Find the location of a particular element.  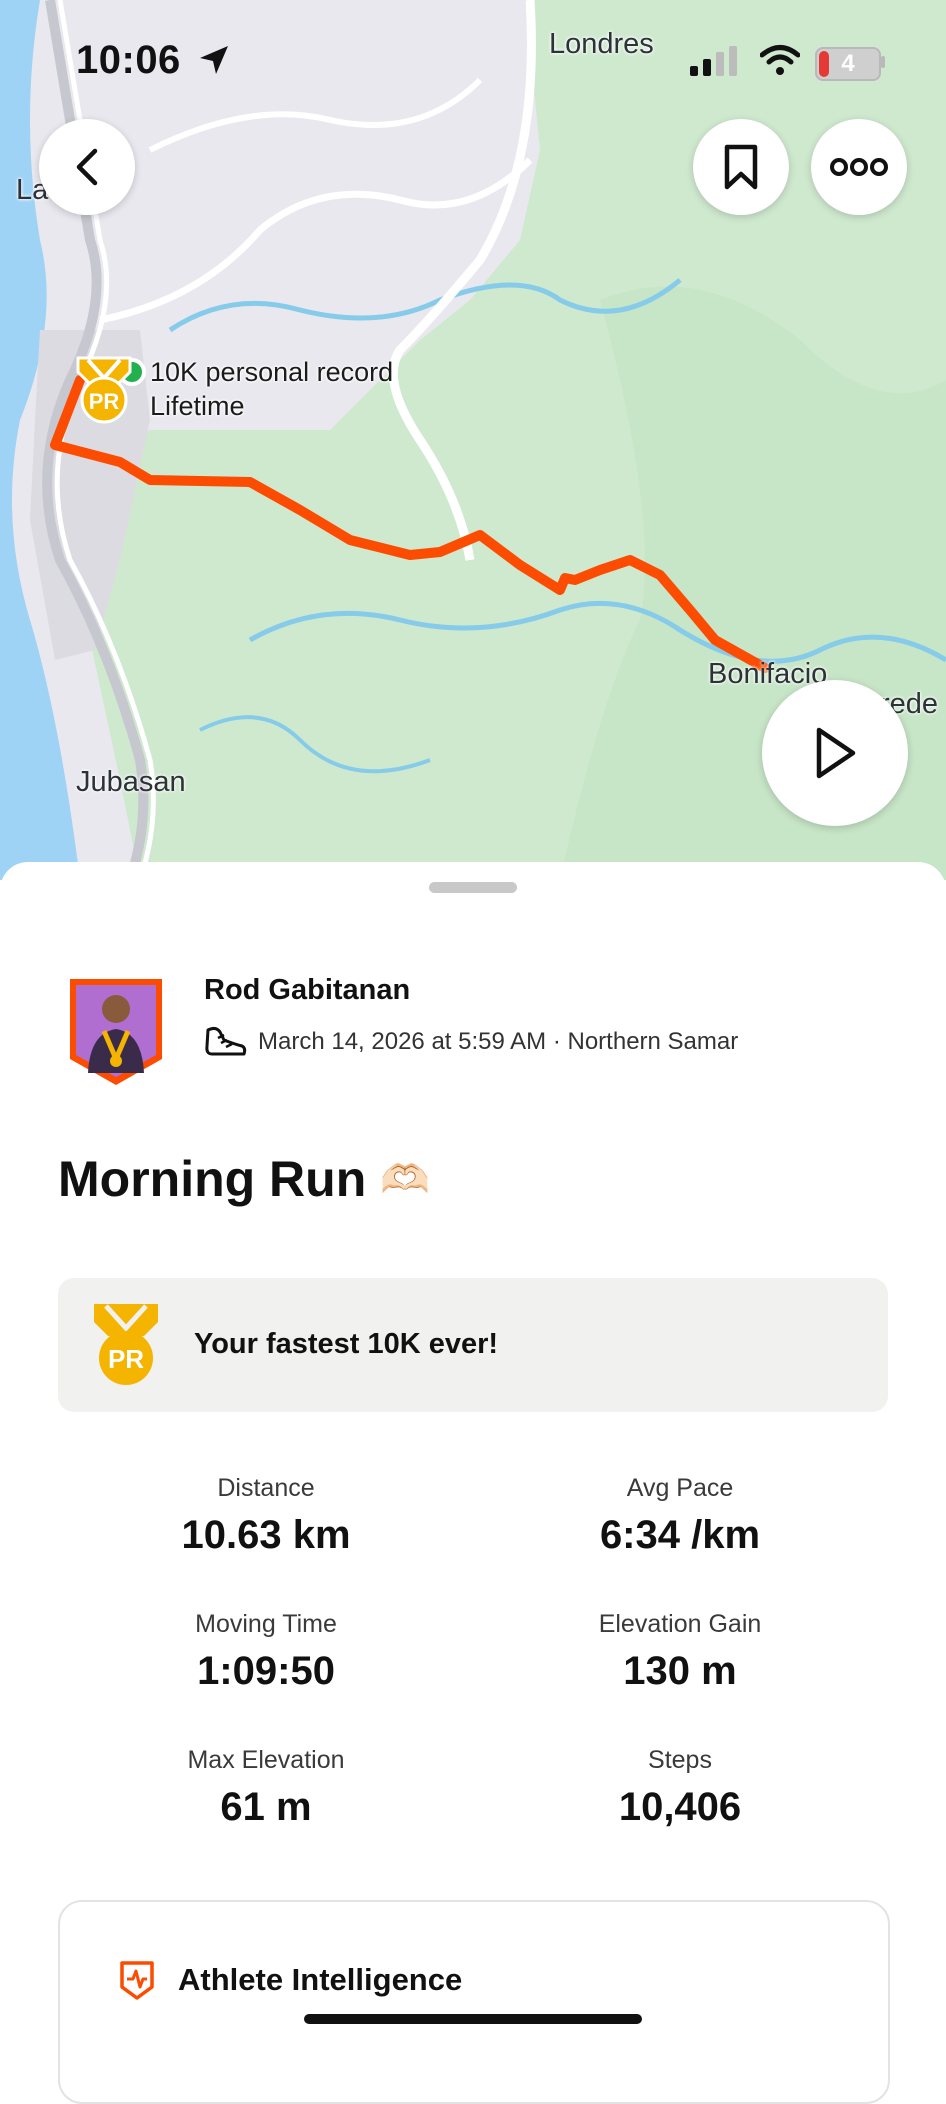

pr-marker-line2: Lifetime is located at coordinates (197, 406).